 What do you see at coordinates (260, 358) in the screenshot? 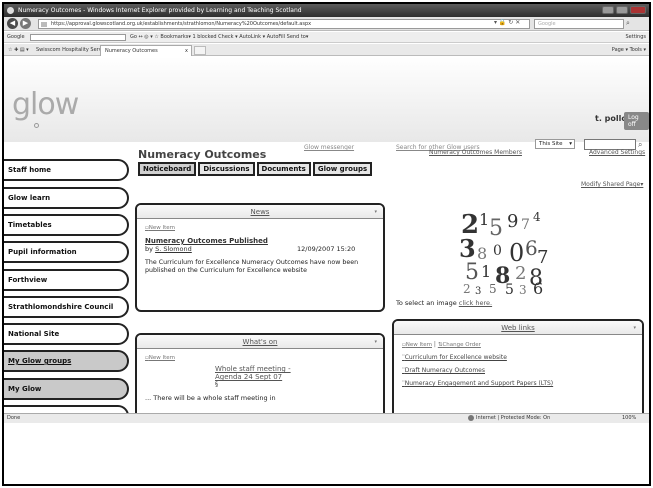
I see `whats-on-new-item-link: ▫New Item` at bounding box center [260, 358].